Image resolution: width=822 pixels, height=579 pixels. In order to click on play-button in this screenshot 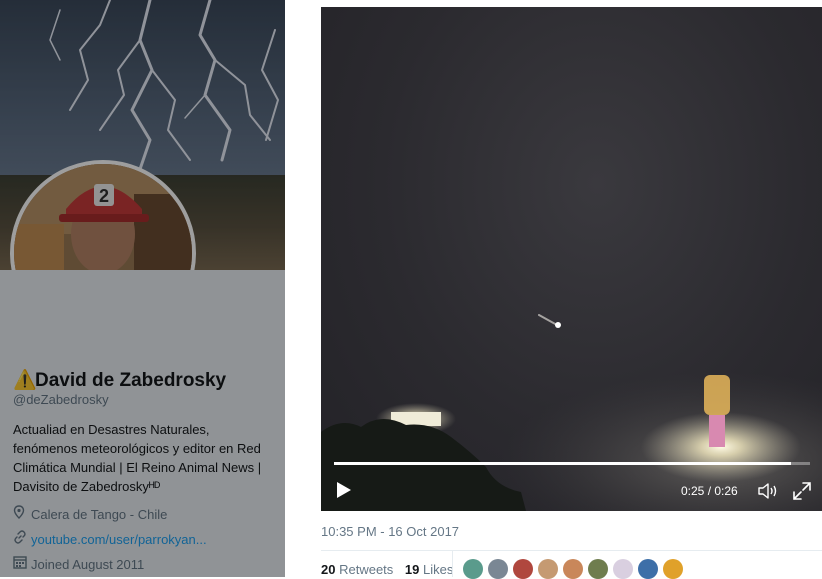, I will do `click(344, 490)`.